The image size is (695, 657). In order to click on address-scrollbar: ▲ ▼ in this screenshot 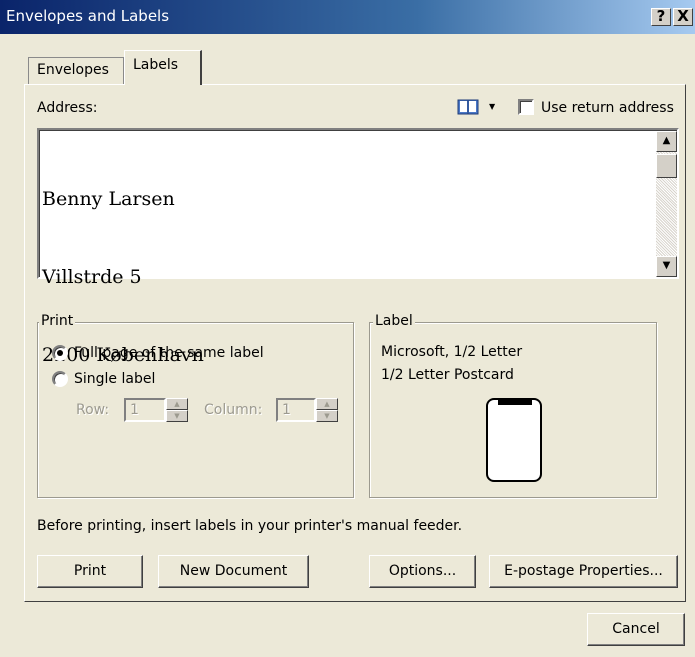, I will do `click(666, 204)`.